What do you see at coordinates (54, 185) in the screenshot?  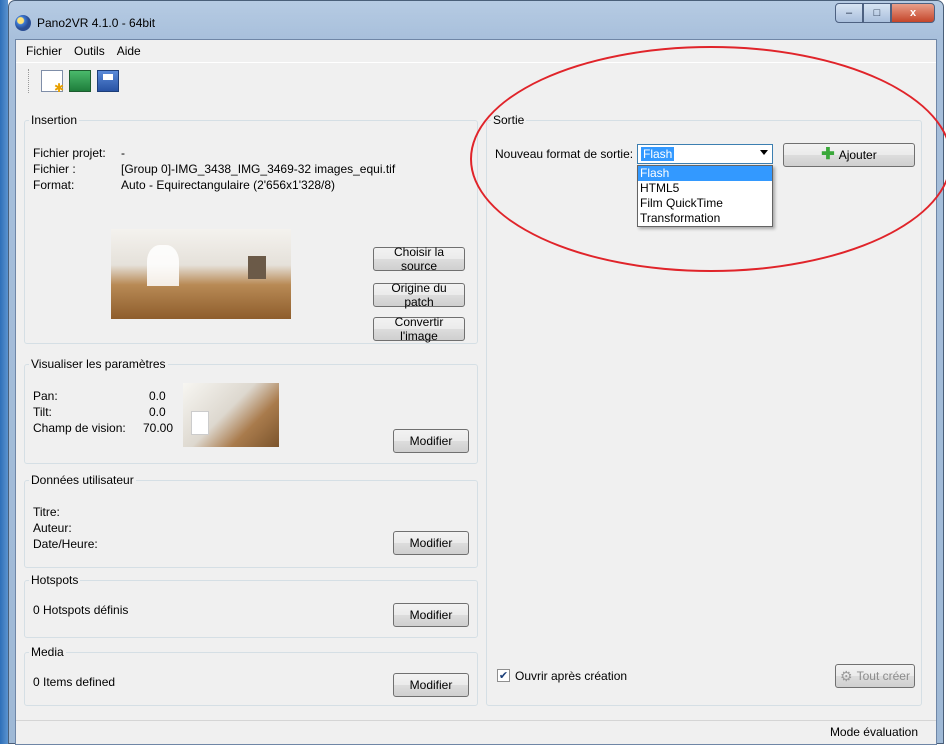 I see `format-label: Format:` at bounding box center [54, 185].